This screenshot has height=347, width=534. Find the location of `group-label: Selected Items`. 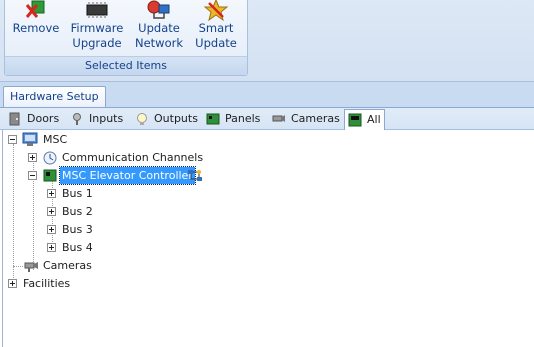

group-label: Selected Items is located at coordinates (126, 65).